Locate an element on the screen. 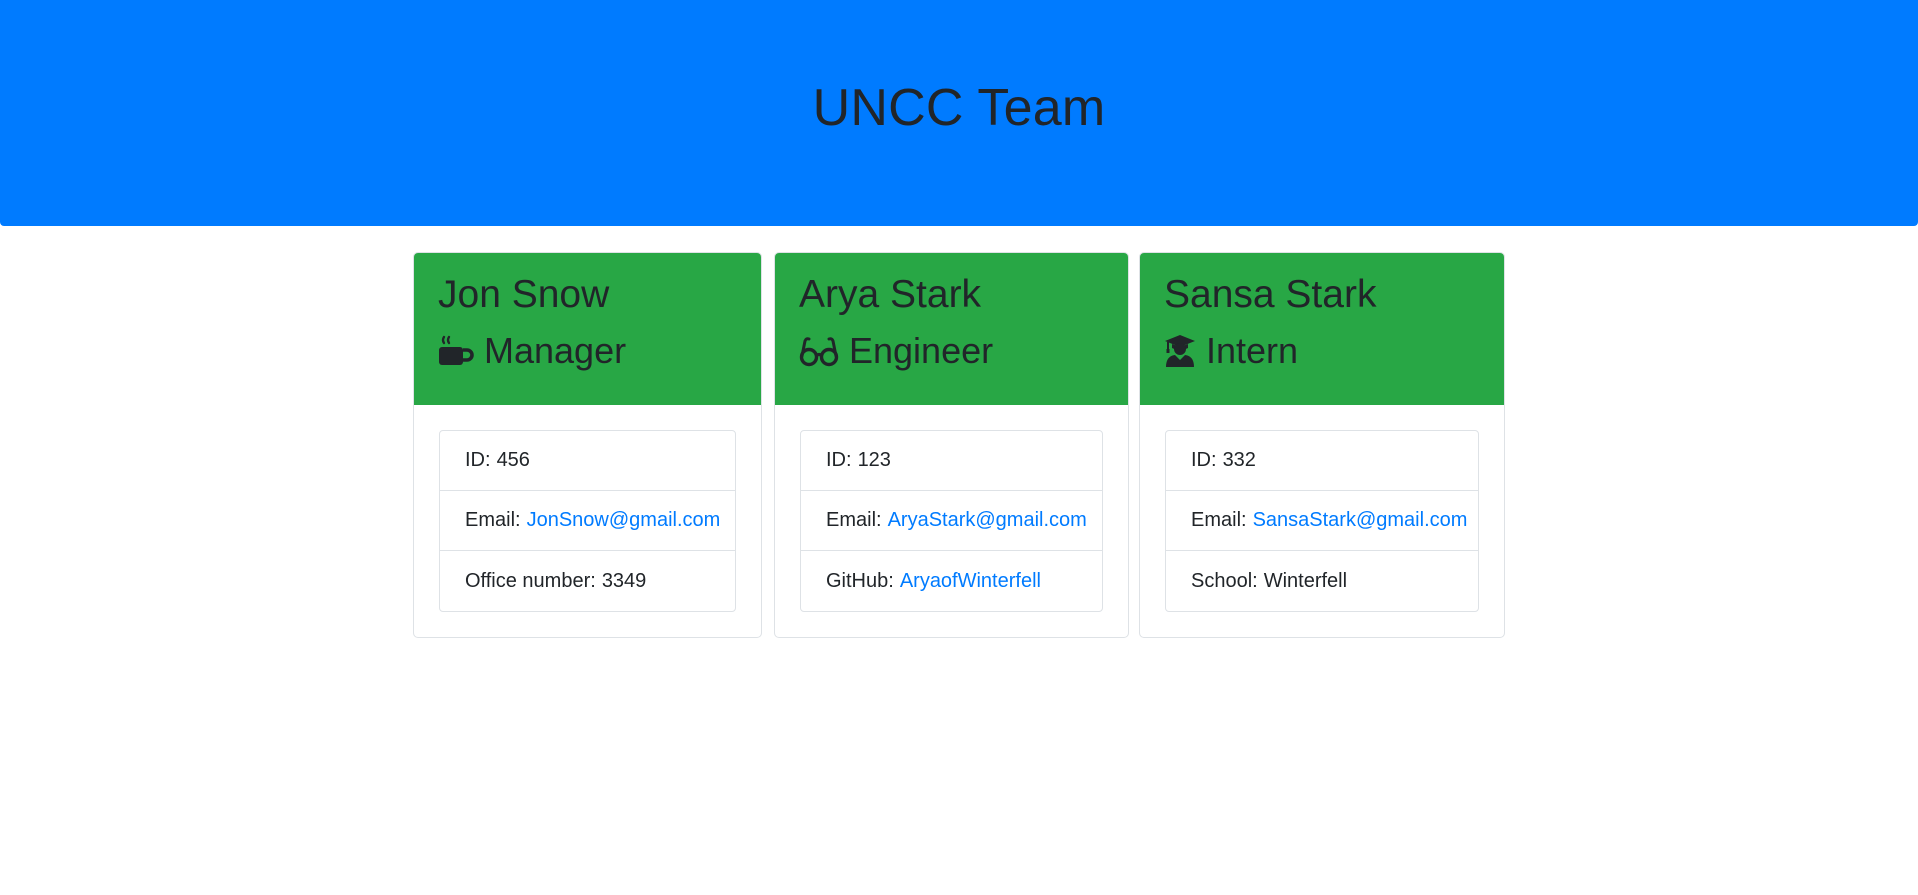  github-link: AryaofWinterfell is located at coordinates (970, 581).